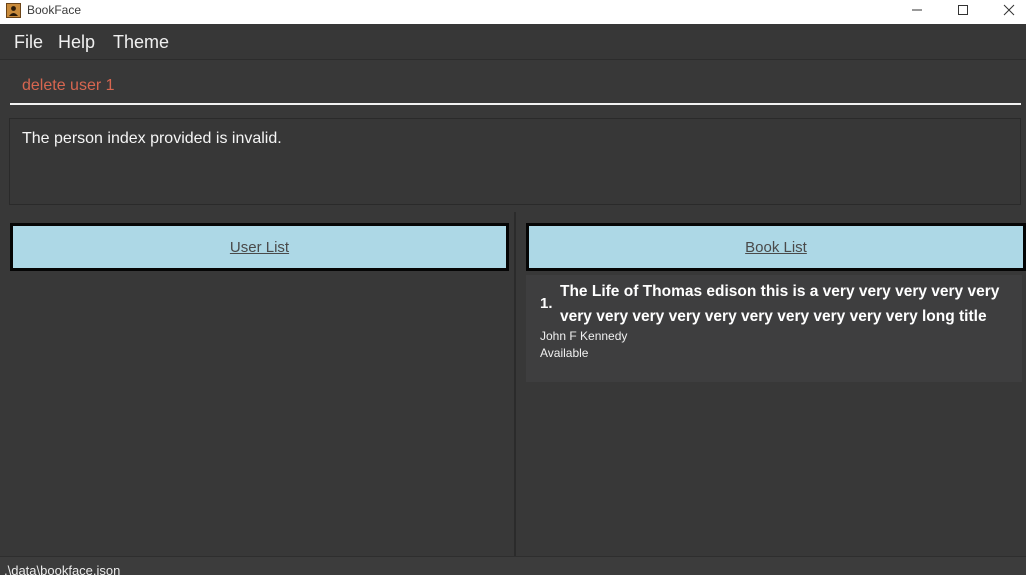 This screenshot has width=1026, height=575. I want to click on maximize-icon, so click(963, 10).